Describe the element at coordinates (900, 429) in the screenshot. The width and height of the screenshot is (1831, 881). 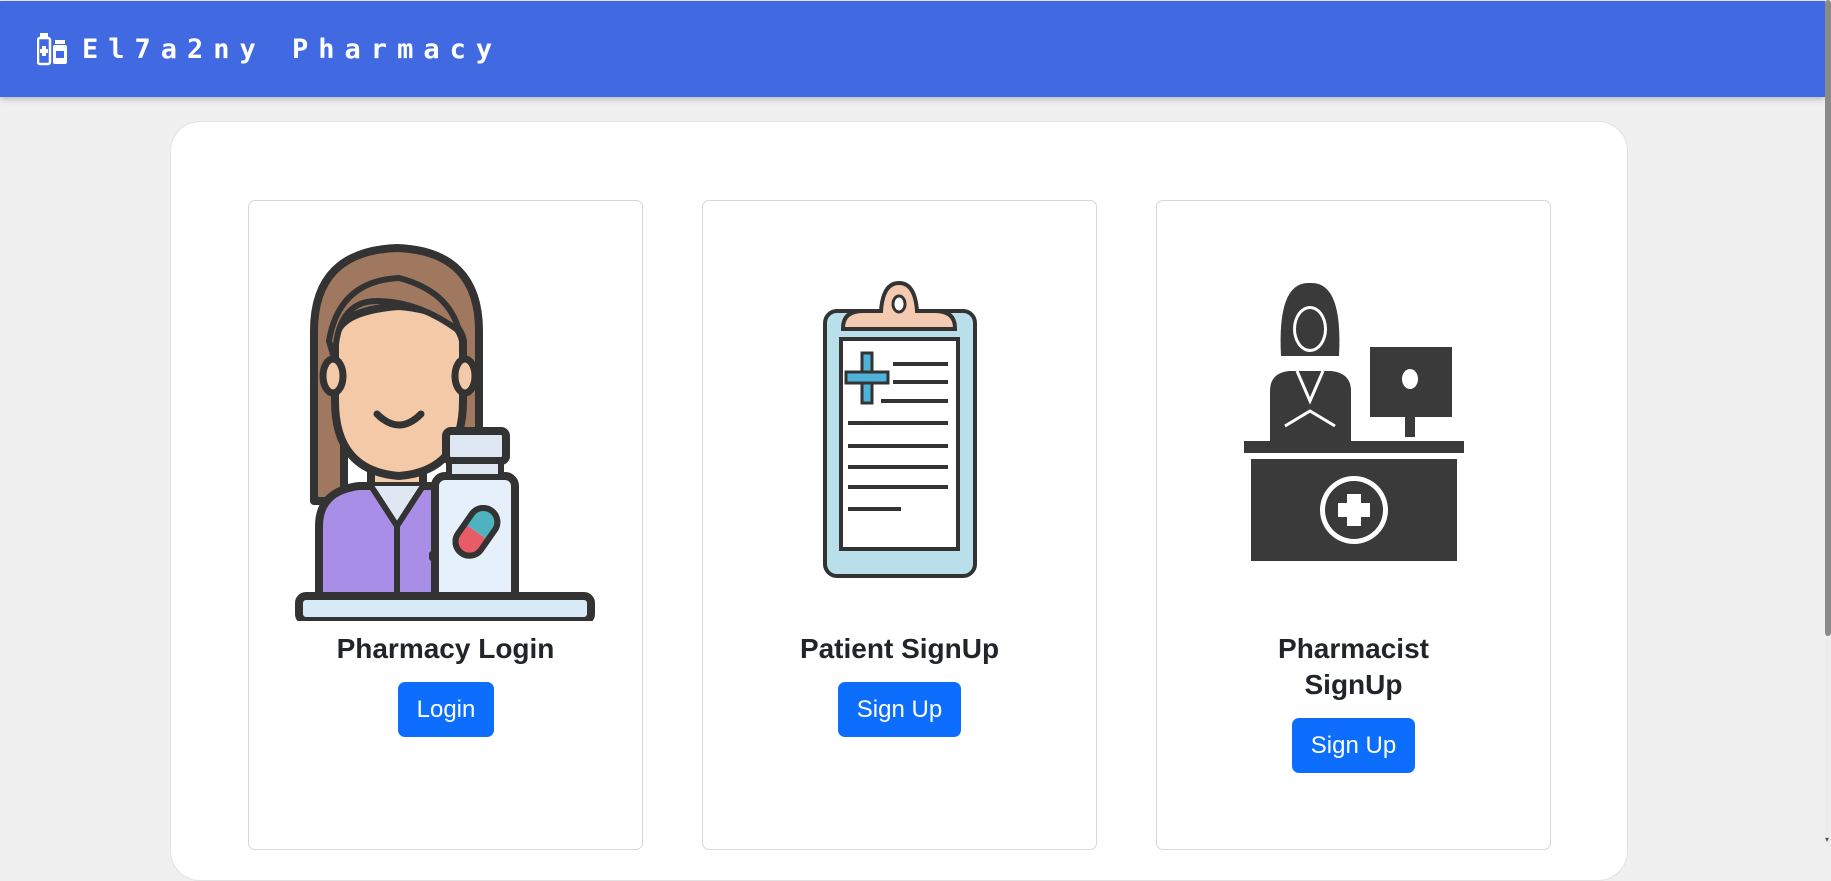
I see `medical-clipboard-illustration` at that location.